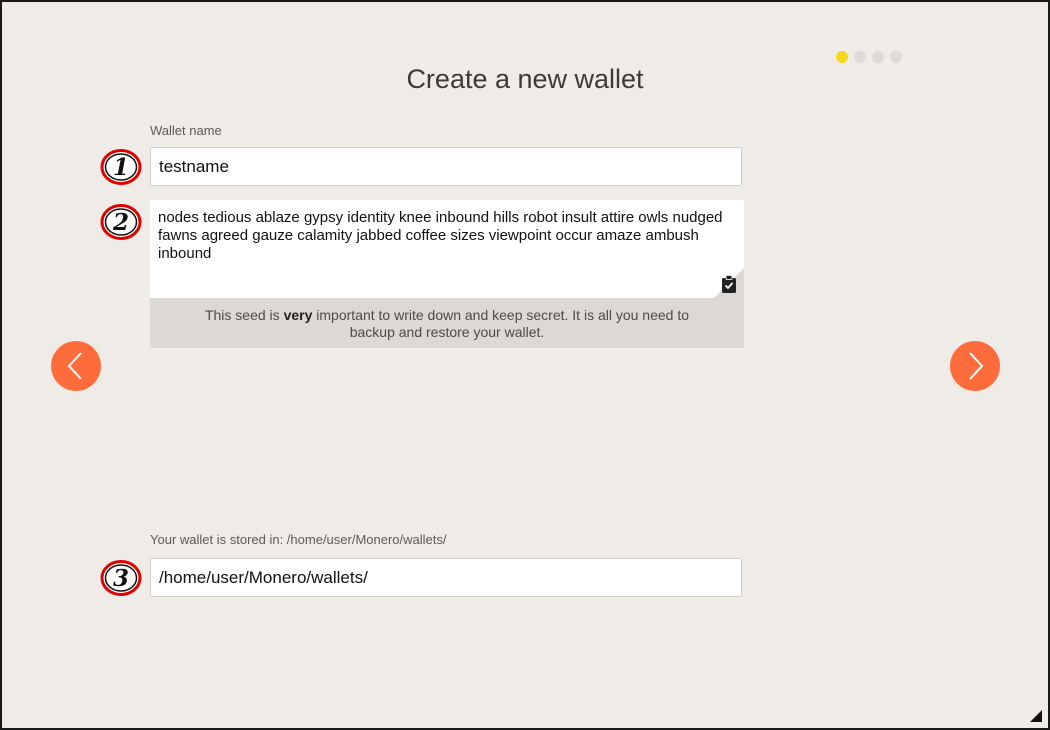  Describe the element at coordinates (1036, 716) in the screenshot. I see `resize-grip` at that location.